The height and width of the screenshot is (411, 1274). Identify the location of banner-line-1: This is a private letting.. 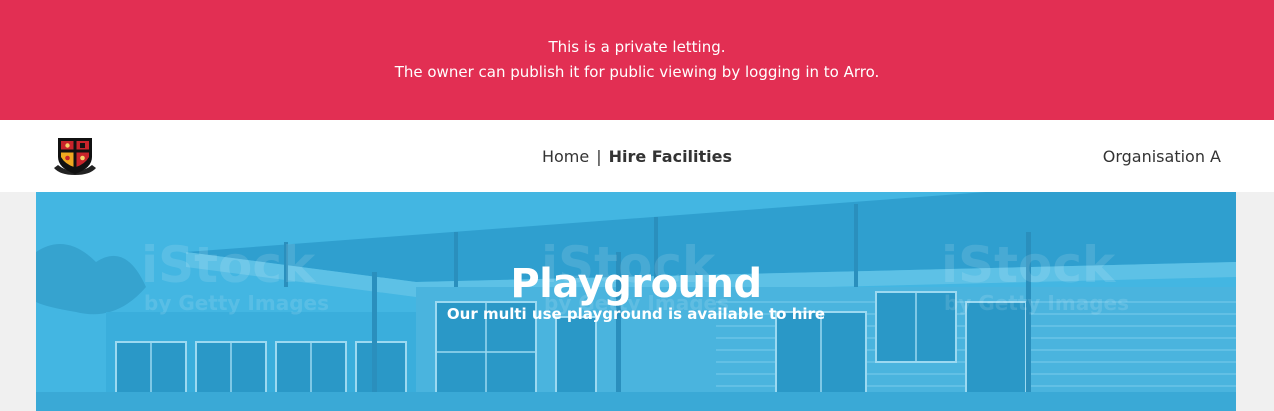
(637, 47).